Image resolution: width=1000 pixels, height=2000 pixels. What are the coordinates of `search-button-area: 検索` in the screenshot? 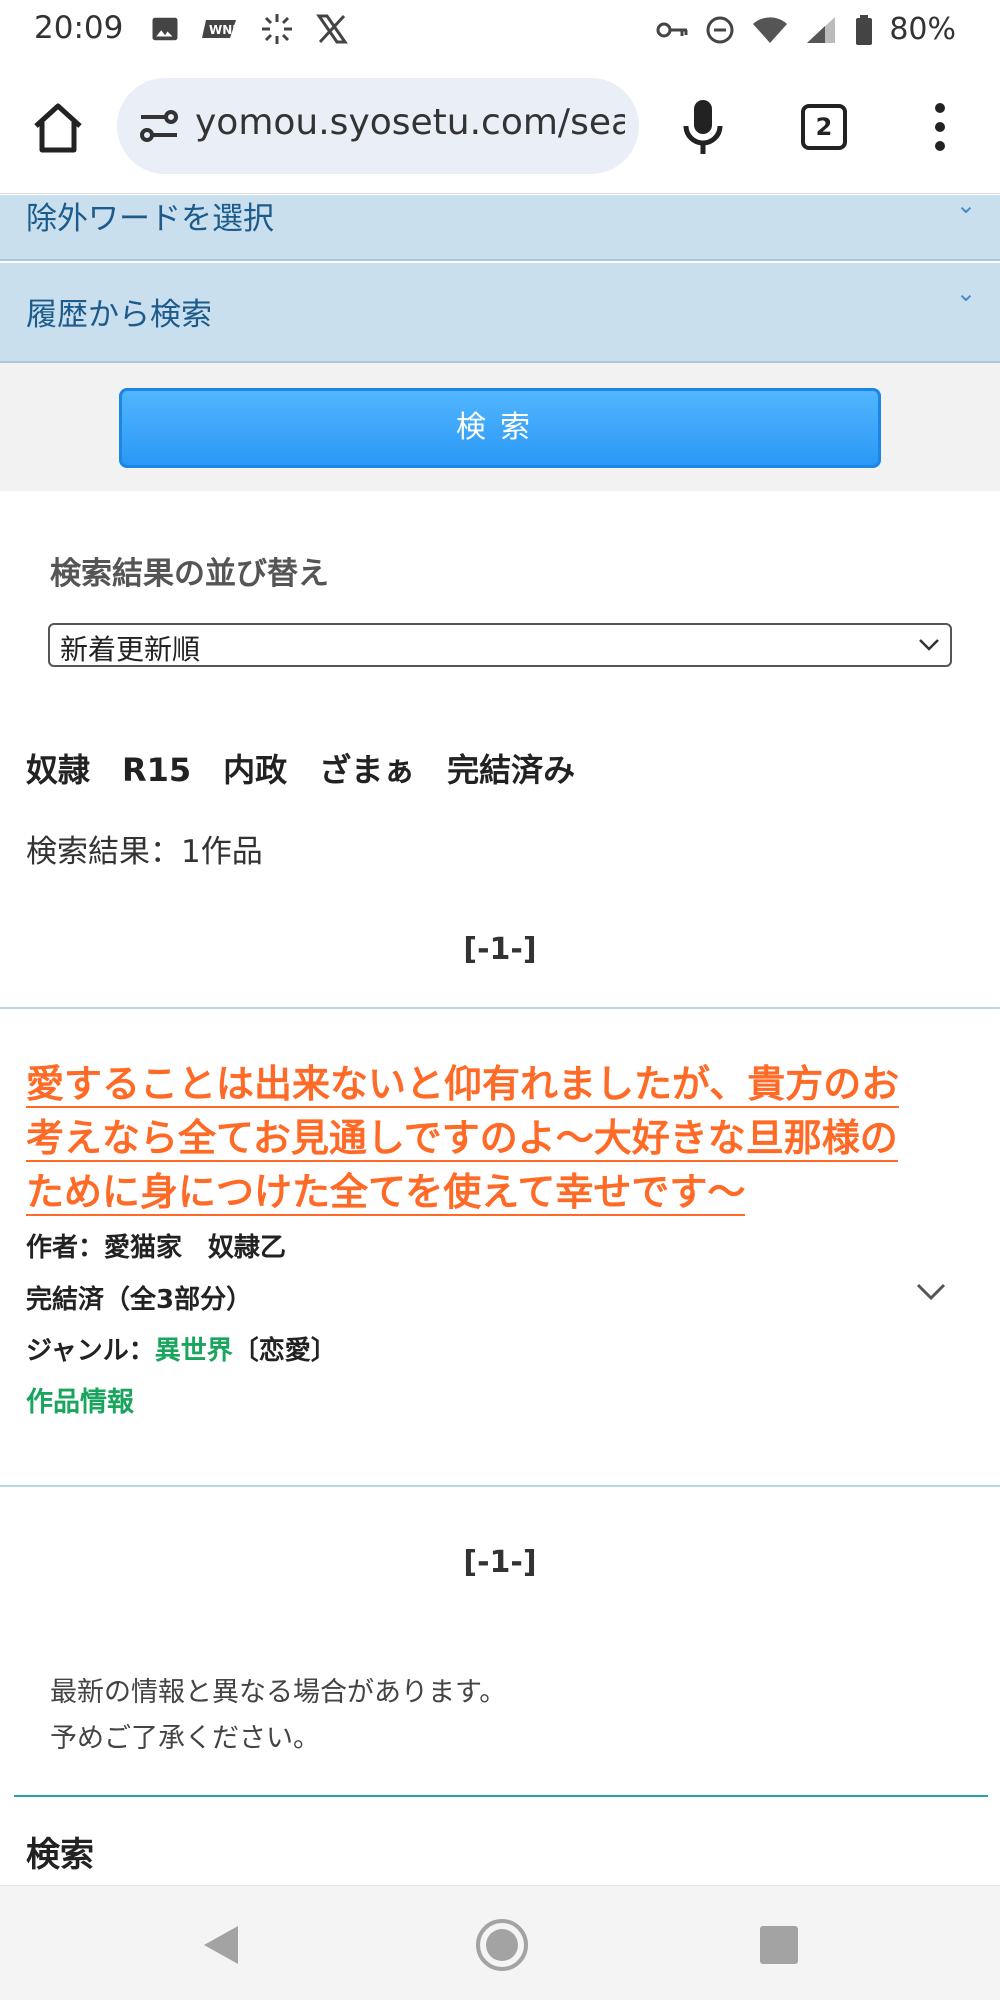 It's located at (500, 427).